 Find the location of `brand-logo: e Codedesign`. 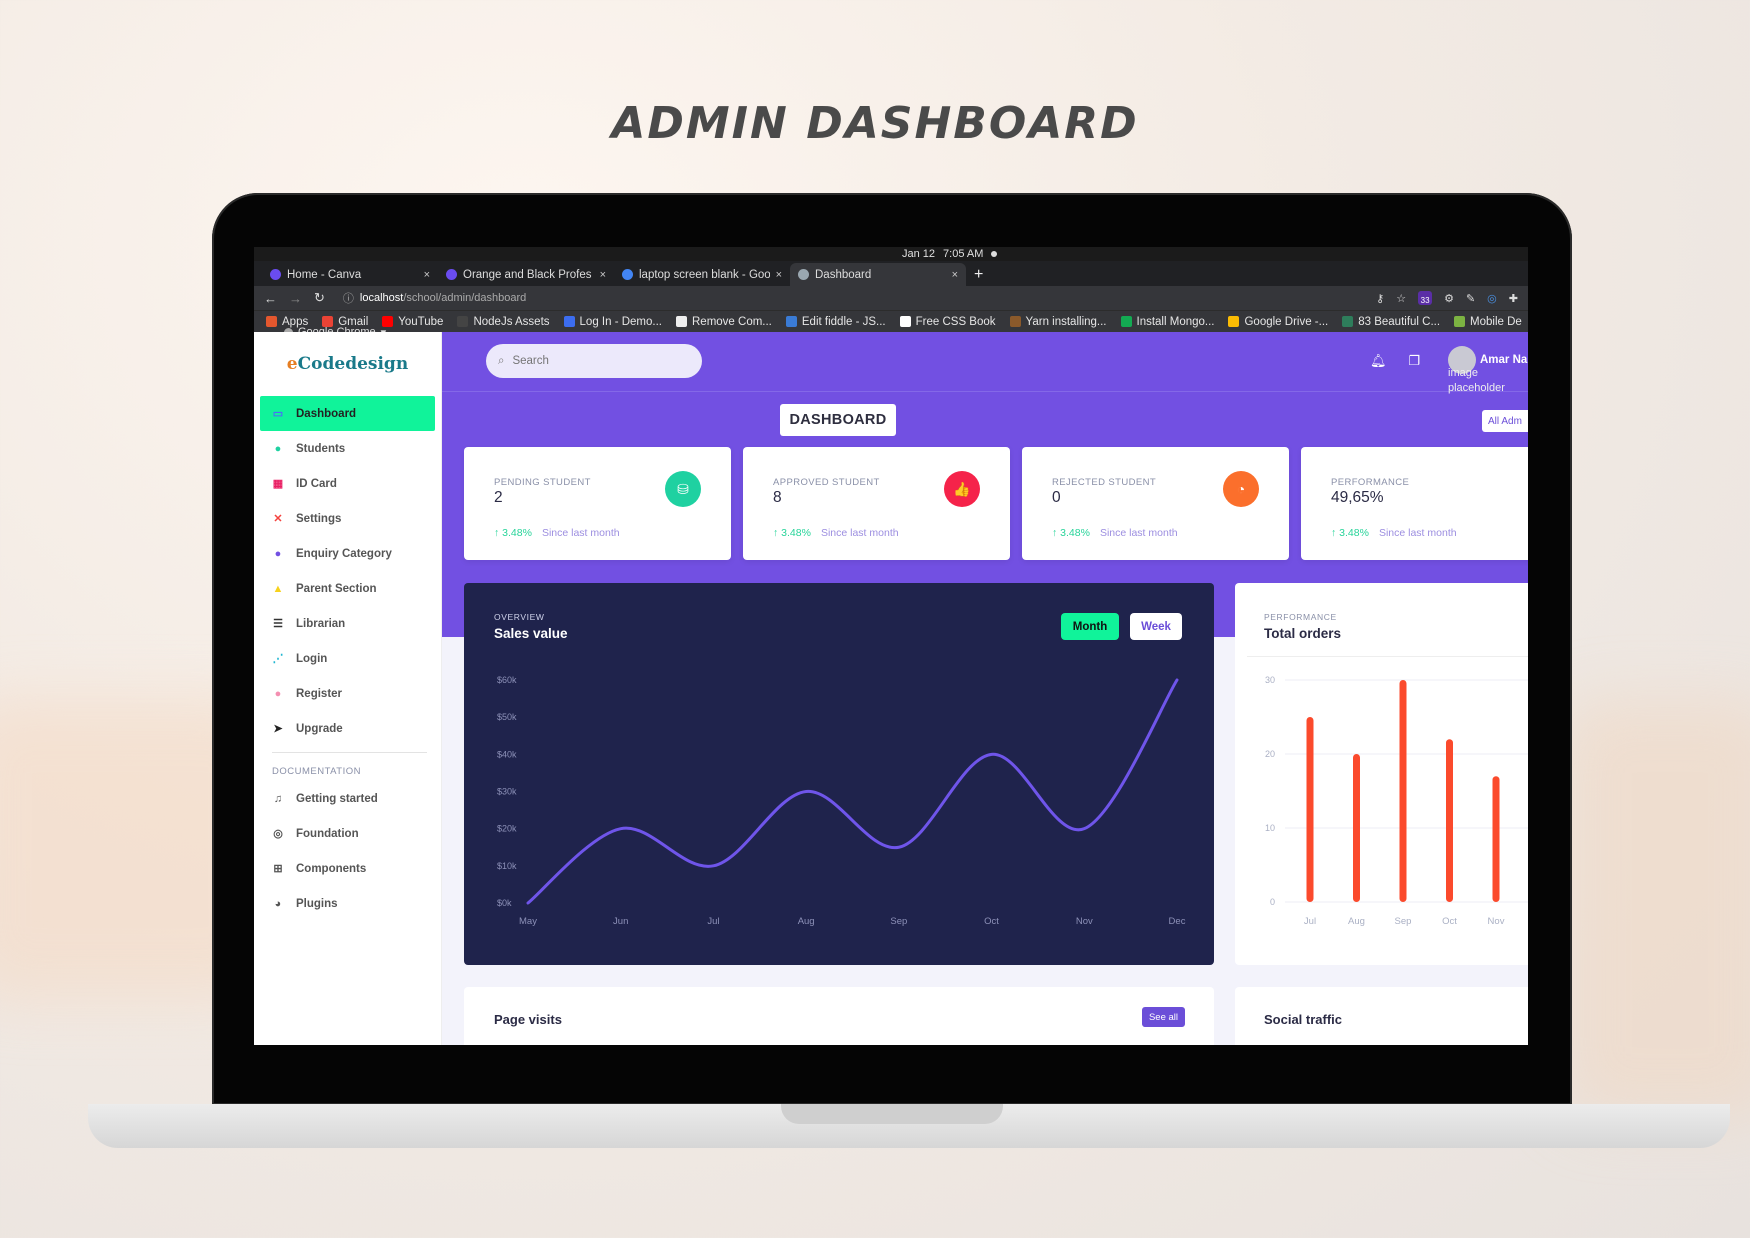

brand-logo: e Codedesign is located at coordinates (347, 364).